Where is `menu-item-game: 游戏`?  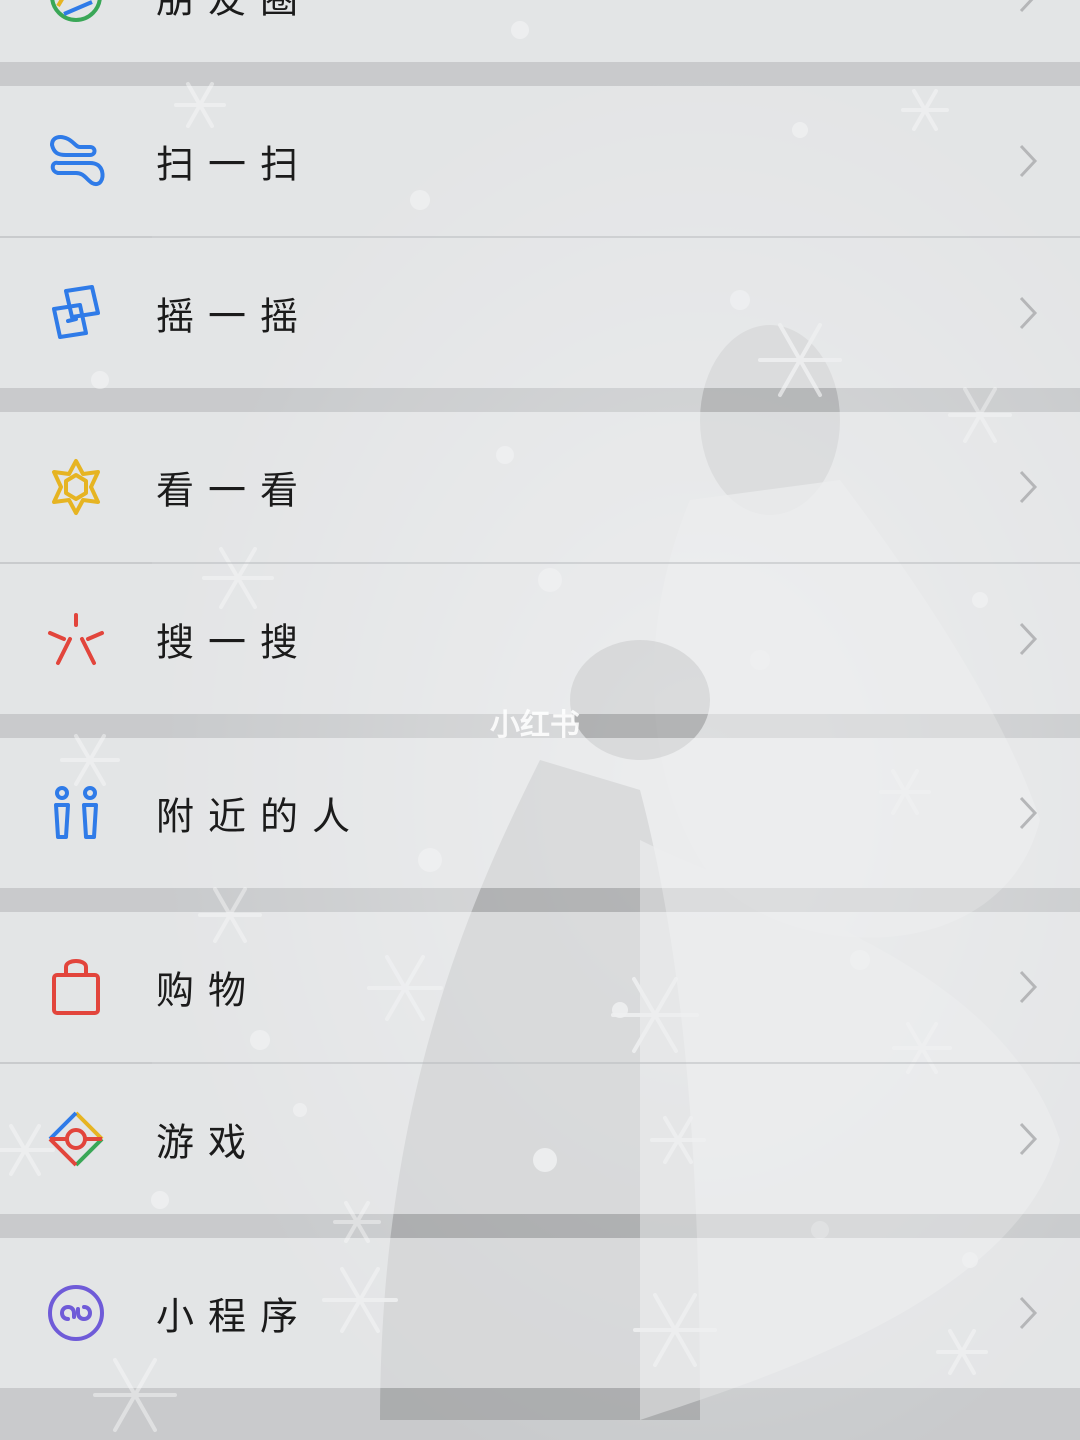 menu-item-game: 游戏 is located at coordinates (540, 1139).